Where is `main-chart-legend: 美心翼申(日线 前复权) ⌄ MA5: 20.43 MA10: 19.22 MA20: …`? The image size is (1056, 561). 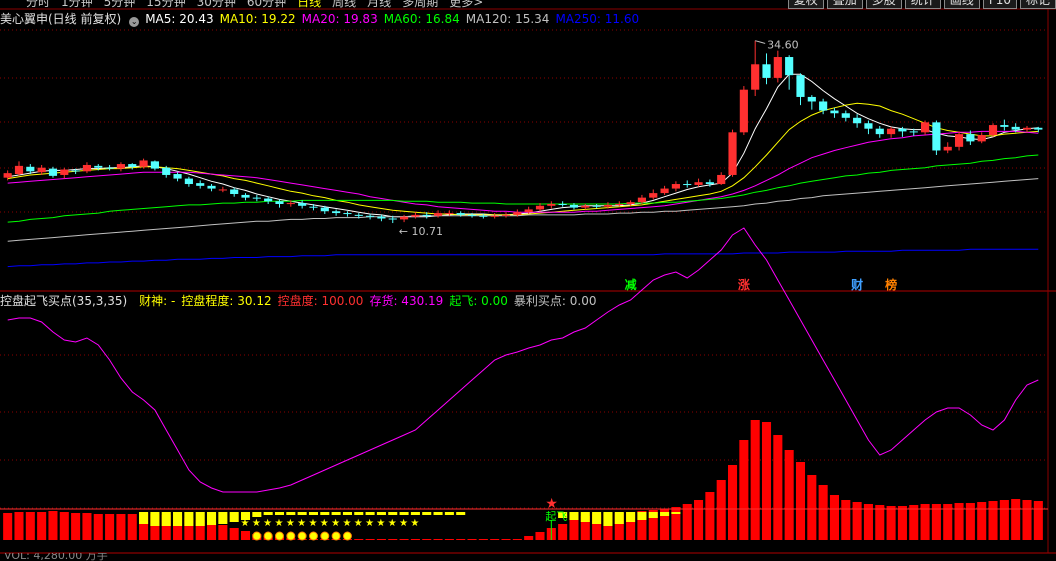
main-chart-legend: 美心翼申(日线 前复权) ⌄ MA5: 20.43 MA10: 19.22 MA20: … is located at coordinates (325, 19).